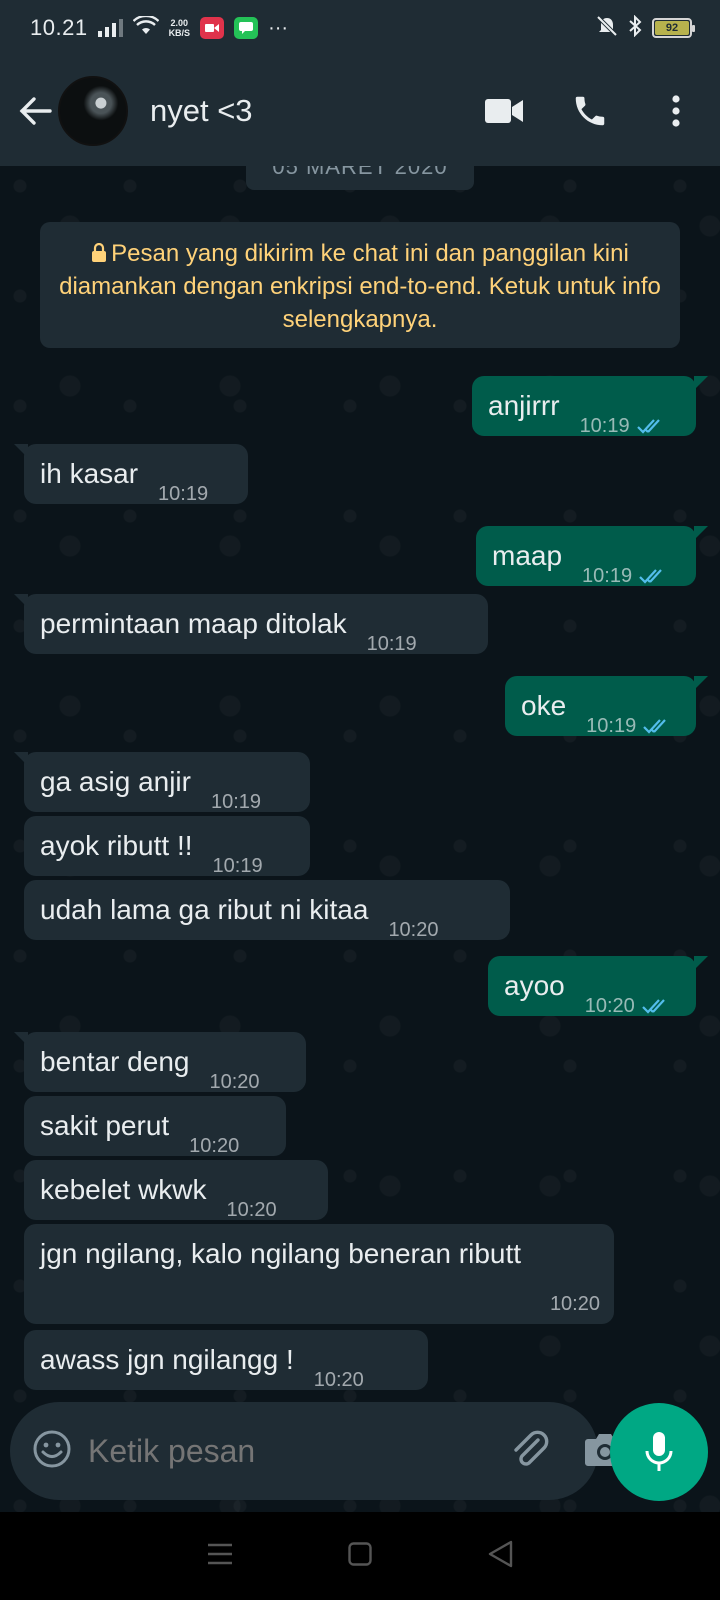  I want to click on message-composer, so click(317, 1451).